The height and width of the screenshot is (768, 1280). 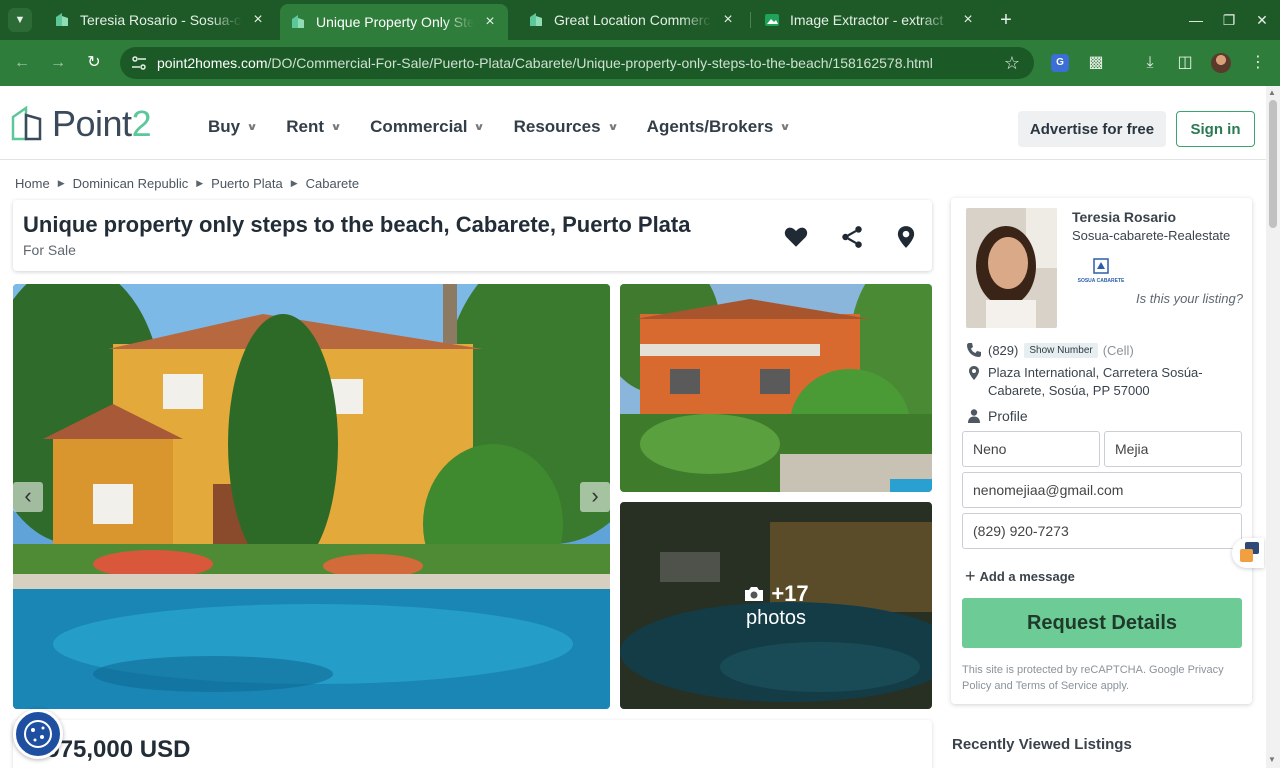 What do you see at coordinates (1273, 164) in the screenshot?
I see `scrollbar-thumb` at bounding box center [1273, 164].